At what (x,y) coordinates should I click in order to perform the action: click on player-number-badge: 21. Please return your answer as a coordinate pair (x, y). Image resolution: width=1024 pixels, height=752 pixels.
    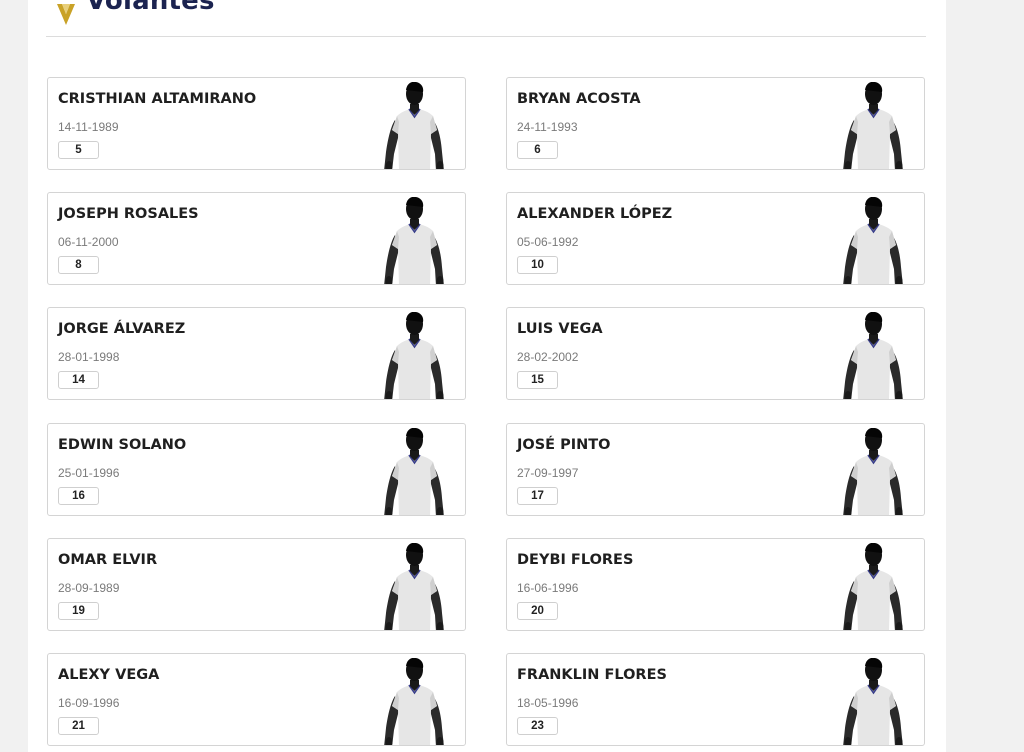
    Looking at the image, I should click on (78, 726).